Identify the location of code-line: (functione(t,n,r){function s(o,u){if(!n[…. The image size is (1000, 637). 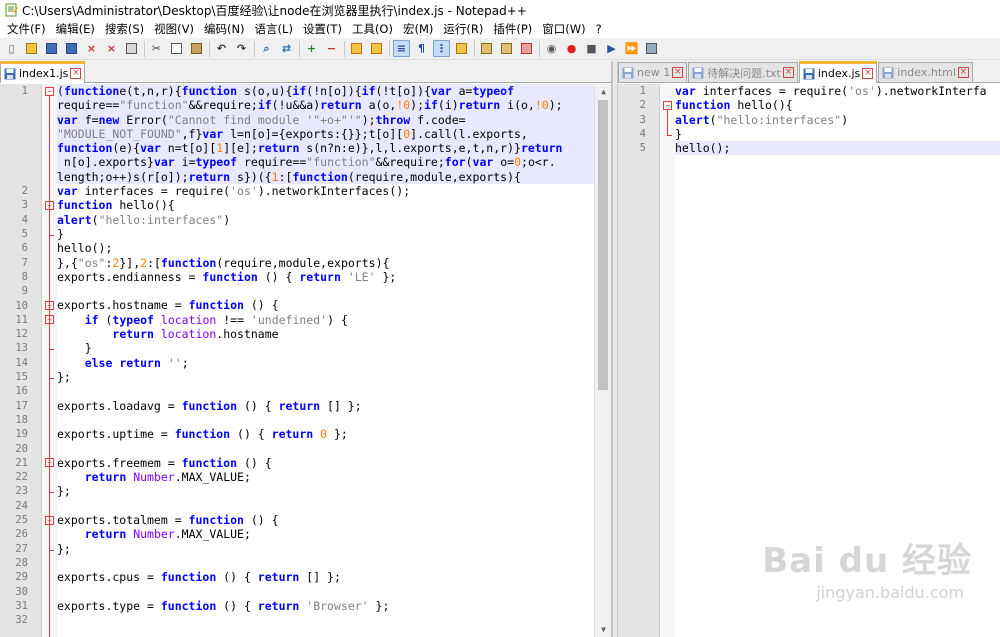
(334, 91).